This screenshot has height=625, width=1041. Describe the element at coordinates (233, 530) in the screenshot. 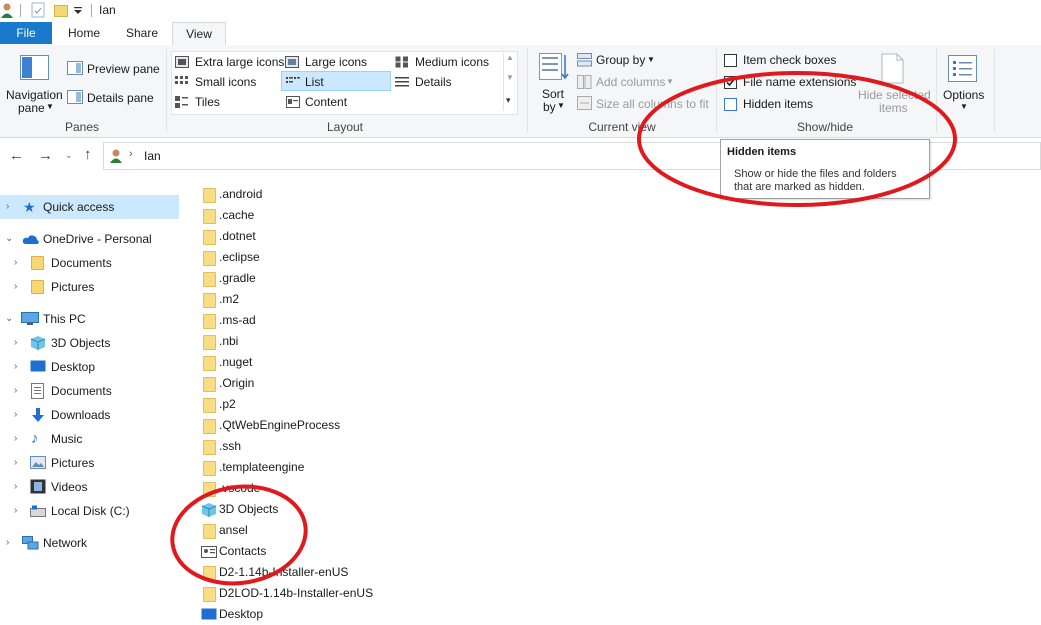

I see `file-name: ansel` at that location.